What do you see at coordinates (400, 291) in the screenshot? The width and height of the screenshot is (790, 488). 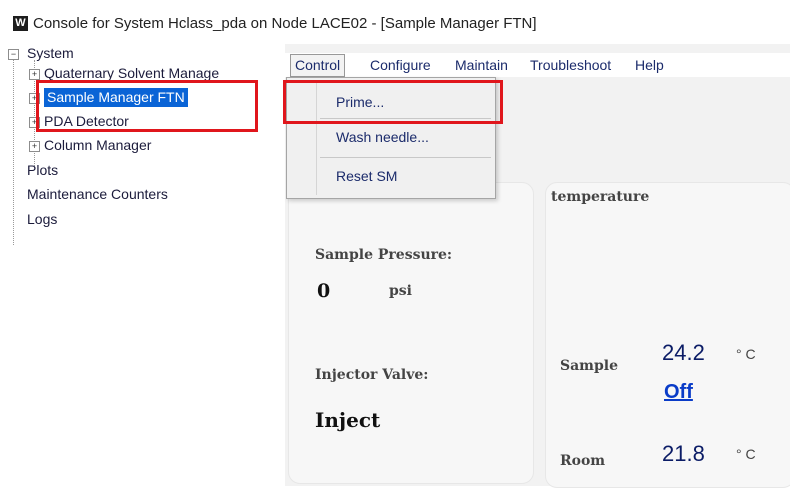 I see `sample-pressure-unit: psi` at bounding box center [400, 291].